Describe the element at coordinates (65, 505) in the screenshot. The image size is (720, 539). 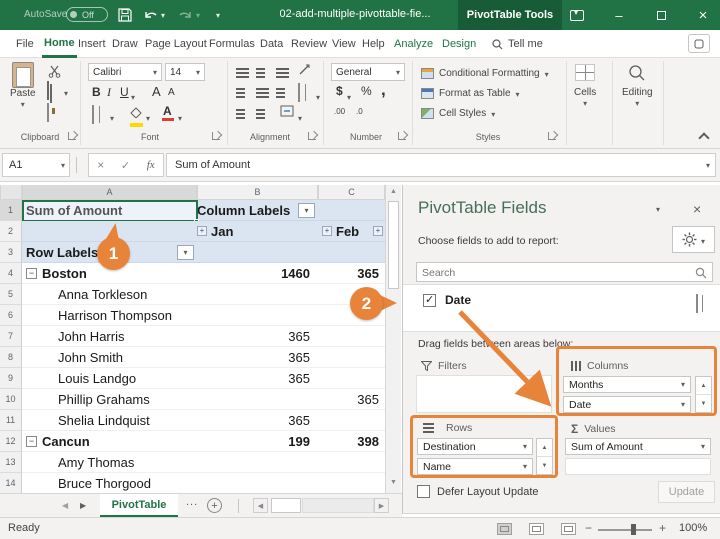
I see `prev-sheet-icon: ◀` at that location.